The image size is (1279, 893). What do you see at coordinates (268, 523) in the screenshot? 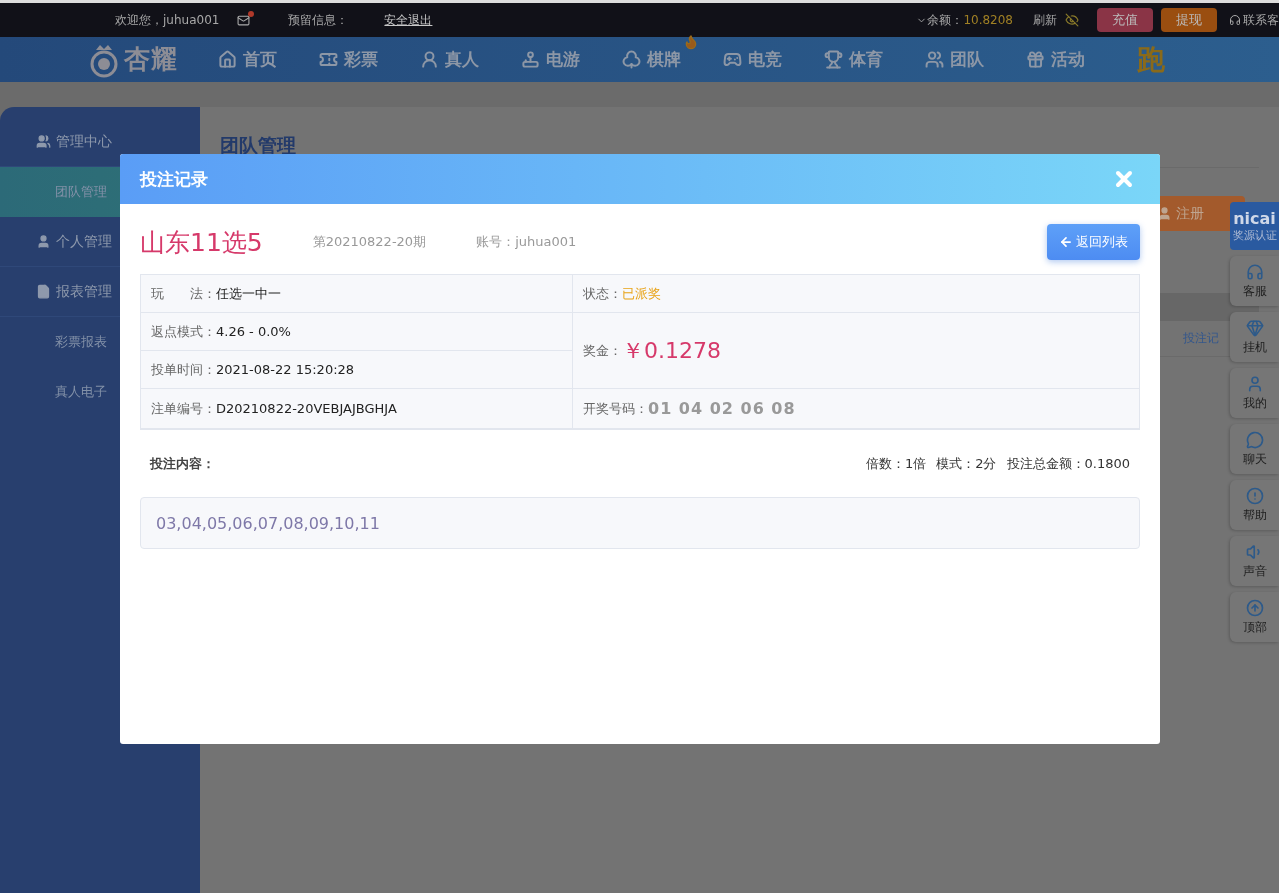
I see `bet-numbers: 03,04,05,06,07,08,09,10,11` at bounding box center [268, 523].